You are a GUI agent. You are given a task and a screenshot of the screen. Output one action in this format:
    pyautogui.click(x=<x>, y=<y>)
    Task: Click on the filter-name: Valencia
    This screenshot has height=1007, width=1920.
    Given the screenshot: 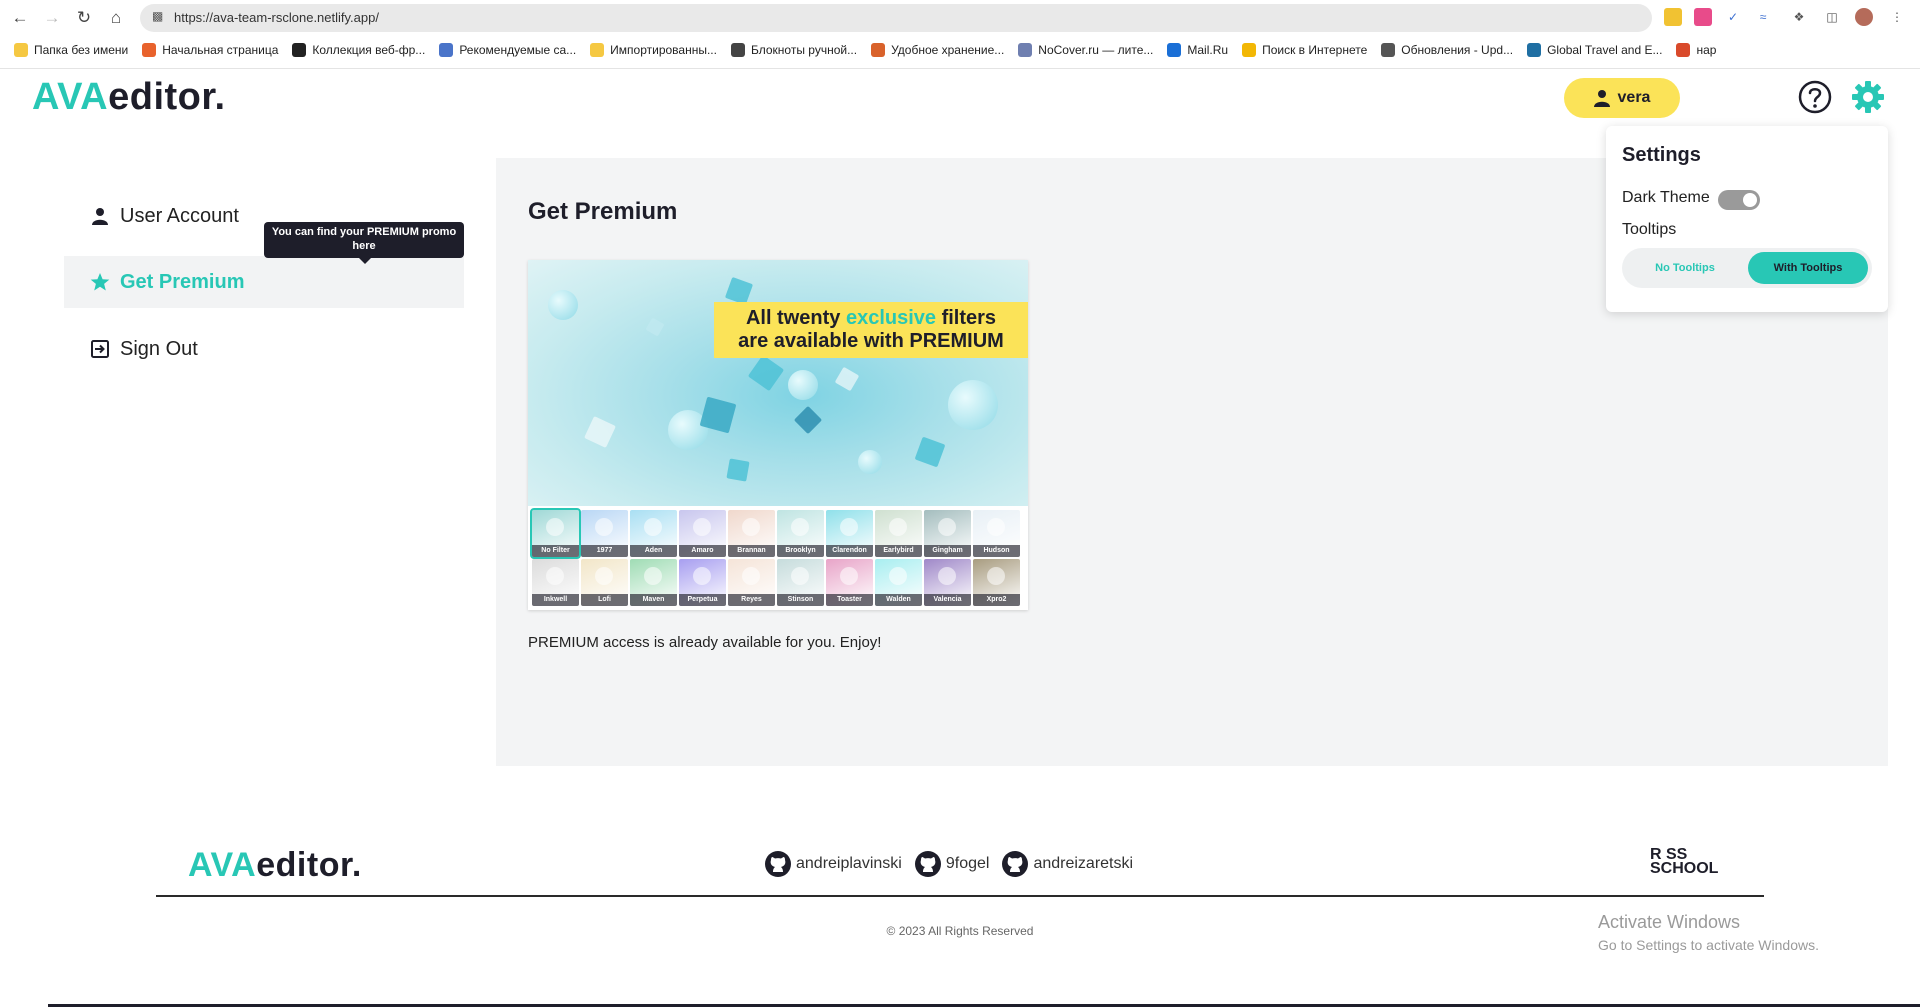 What is the action you would take?
    pyautogui.click(x=947, y=600)
    